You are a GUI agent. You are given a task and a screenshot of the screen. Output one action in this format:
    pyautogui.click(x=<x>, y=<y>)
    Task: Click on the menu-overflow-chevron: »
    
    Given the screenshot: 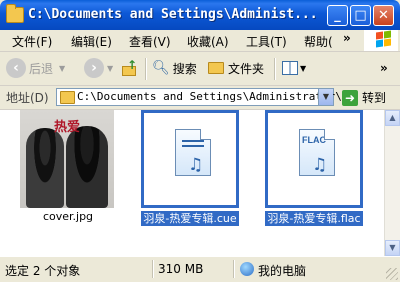 What is the action you would take?
    pyautogui.click(x=347, y=38)
    